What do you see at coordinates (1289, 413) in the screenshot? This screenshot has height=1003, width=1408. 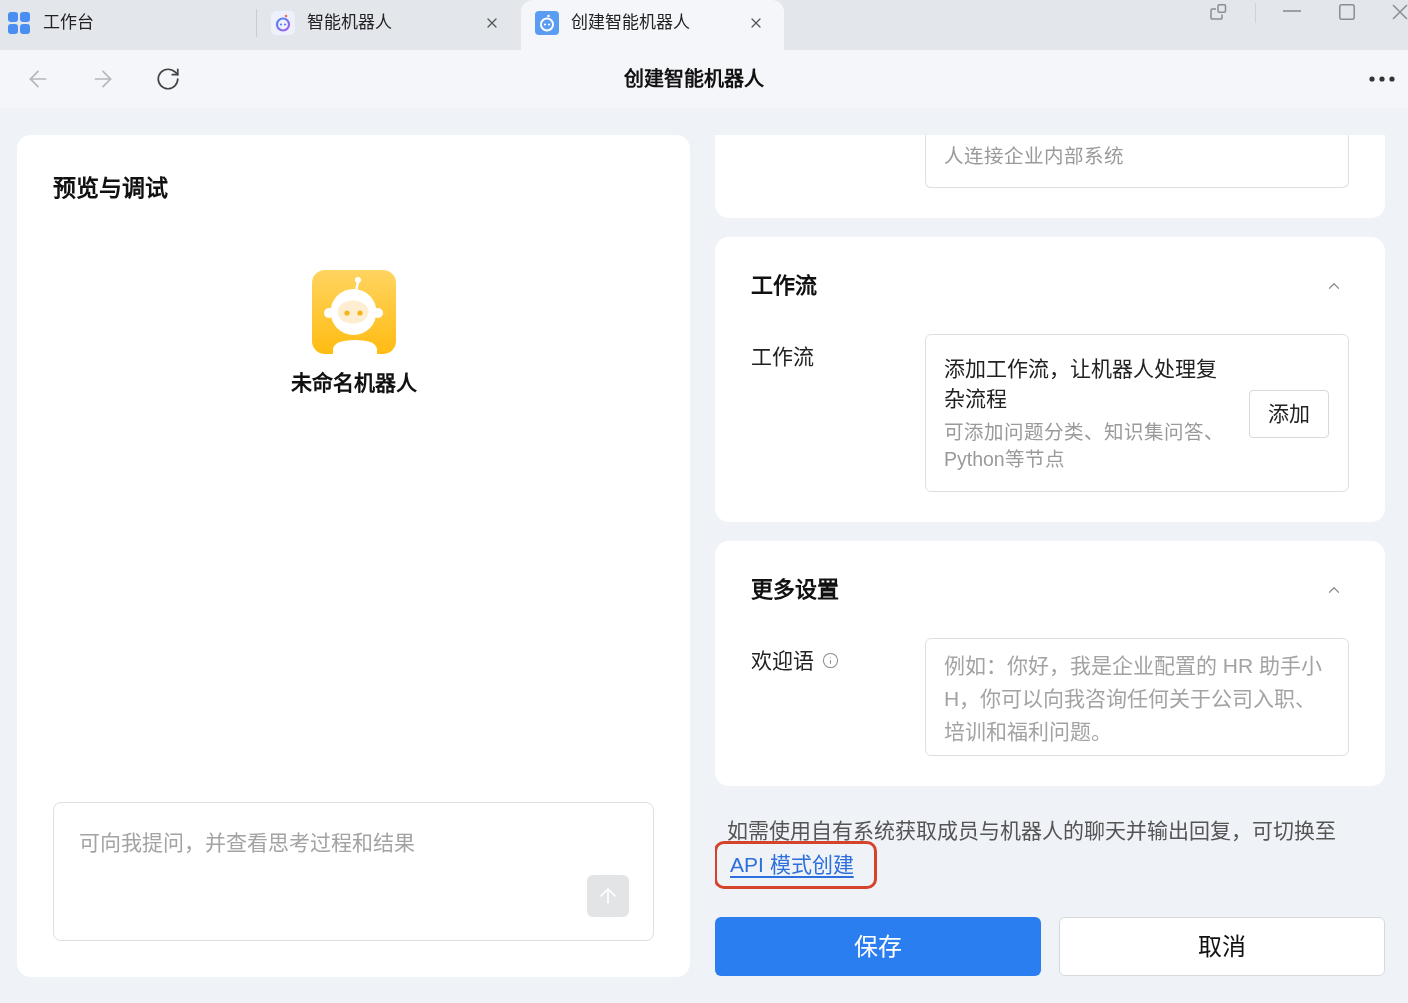 I see `add-button: 添加` at bounding box center [1289, 413].